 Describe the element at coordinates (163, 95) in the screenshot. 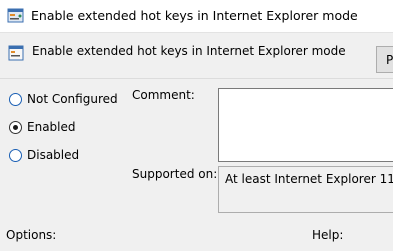

I see `comment-label: Comment:` at that location.